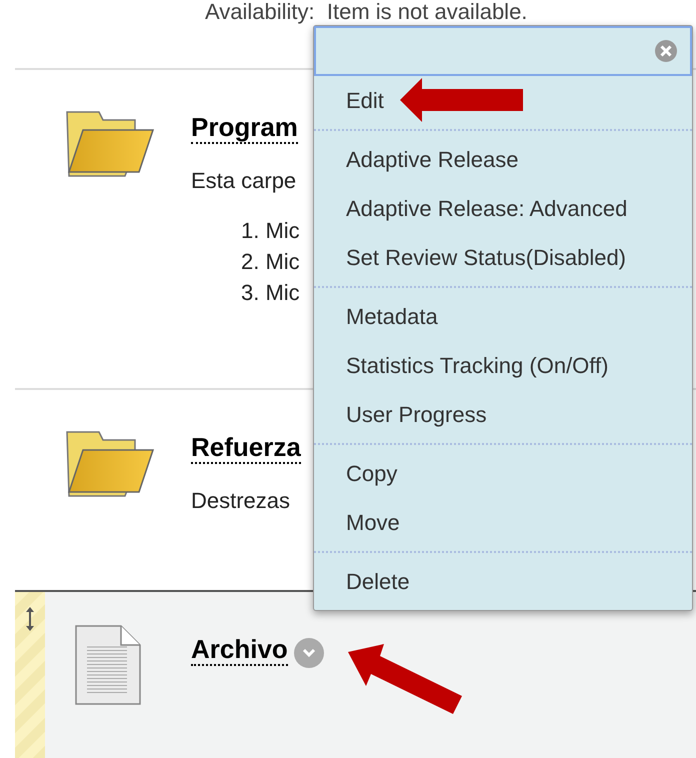 This screenshot has width=696, height=758. What do you see at coordinates (270, 293) in the screenshot?
I see `list-entry: 3. Mic` at bounding box center [270, 293].